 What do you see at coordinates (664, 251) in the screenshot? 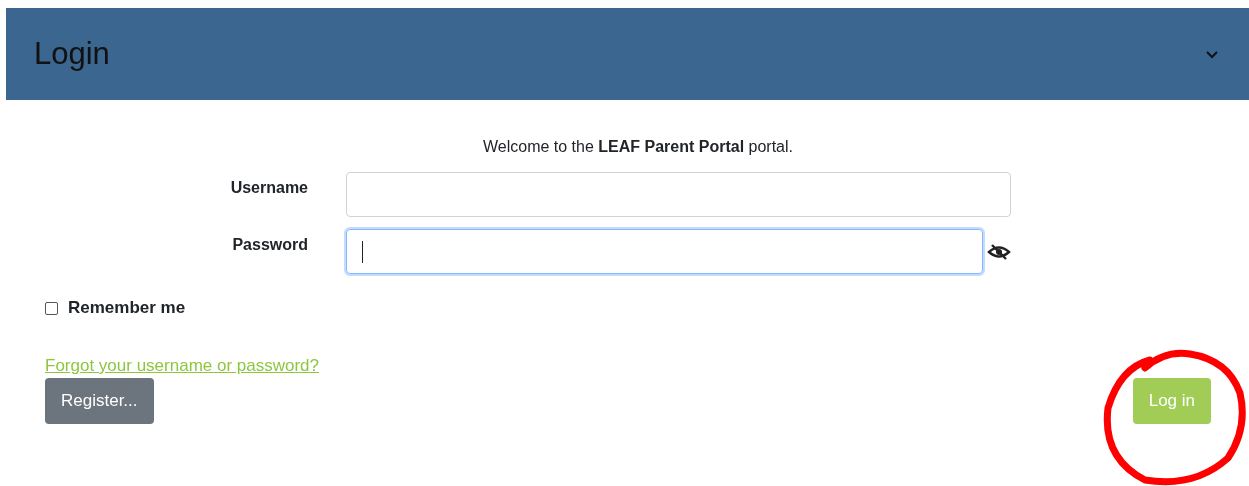
I see `password-field` at bounding box center [664, 251].